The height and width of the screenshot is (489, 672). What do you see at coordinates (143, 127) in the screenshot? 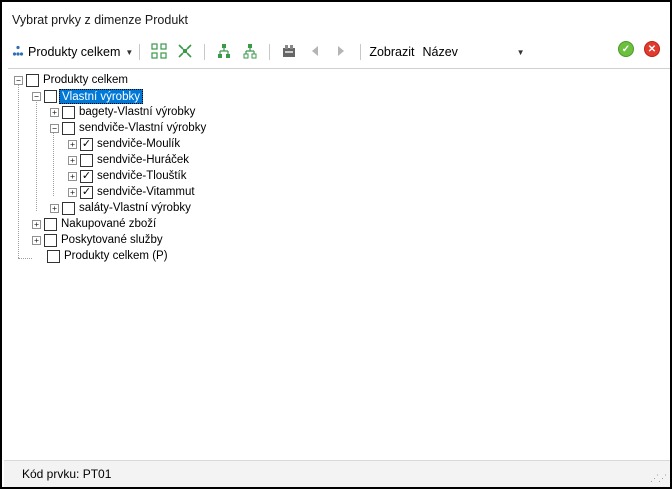
I see `tree-node-label: sendviče-Vlastní výrobky` at bounding box center [143, 127].